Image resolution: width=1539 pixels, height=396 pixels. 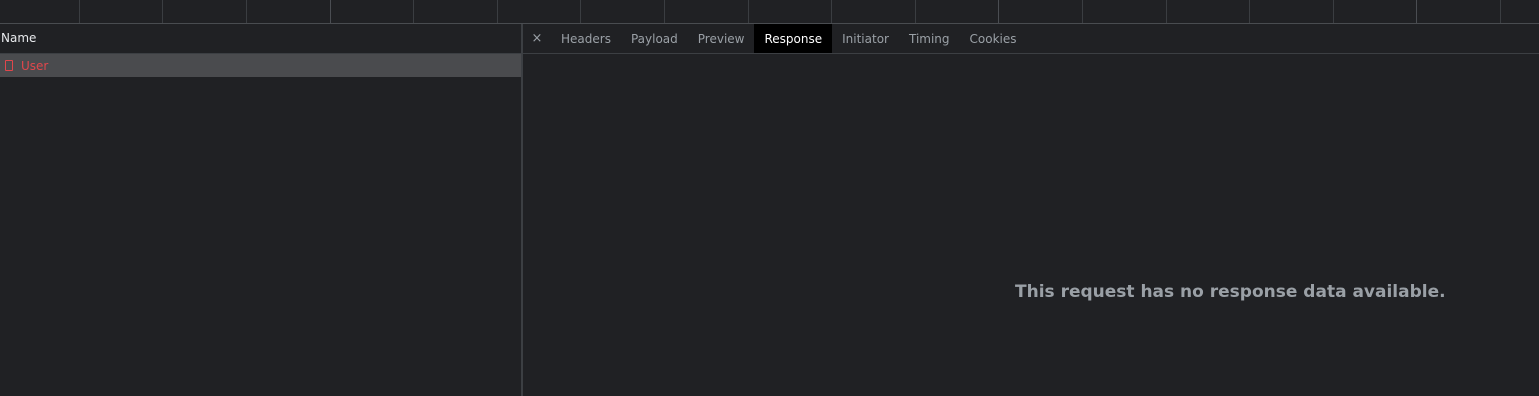 What do you see at coordinates (537, 38) in the screenshot?
I see `close-icon: ×` at bounding box center [537, 38].